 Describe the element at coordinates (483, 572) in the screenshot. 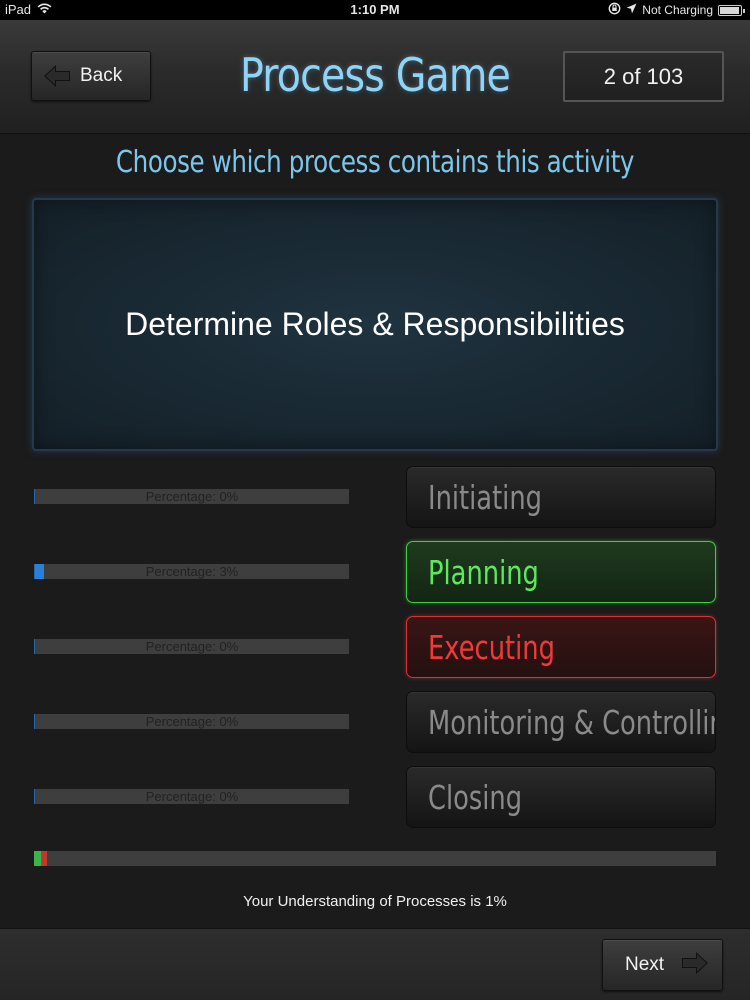

I see `process-label: Planning` at that location.